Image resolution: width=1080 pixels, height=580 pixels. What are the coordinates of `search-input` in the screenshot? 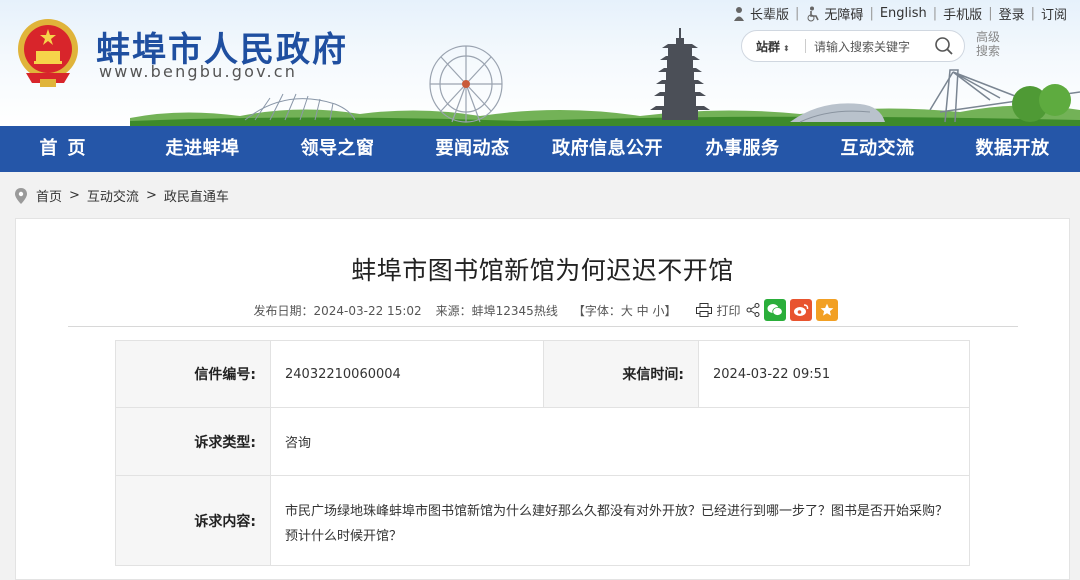 It's located at (874, 47).